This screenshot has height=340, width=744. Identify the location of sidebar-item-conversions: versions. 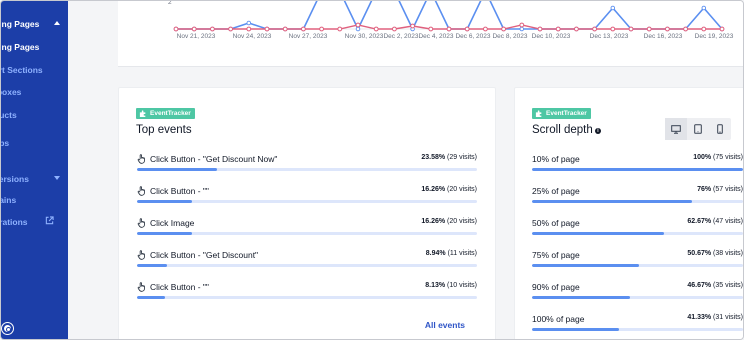
(18, 179).